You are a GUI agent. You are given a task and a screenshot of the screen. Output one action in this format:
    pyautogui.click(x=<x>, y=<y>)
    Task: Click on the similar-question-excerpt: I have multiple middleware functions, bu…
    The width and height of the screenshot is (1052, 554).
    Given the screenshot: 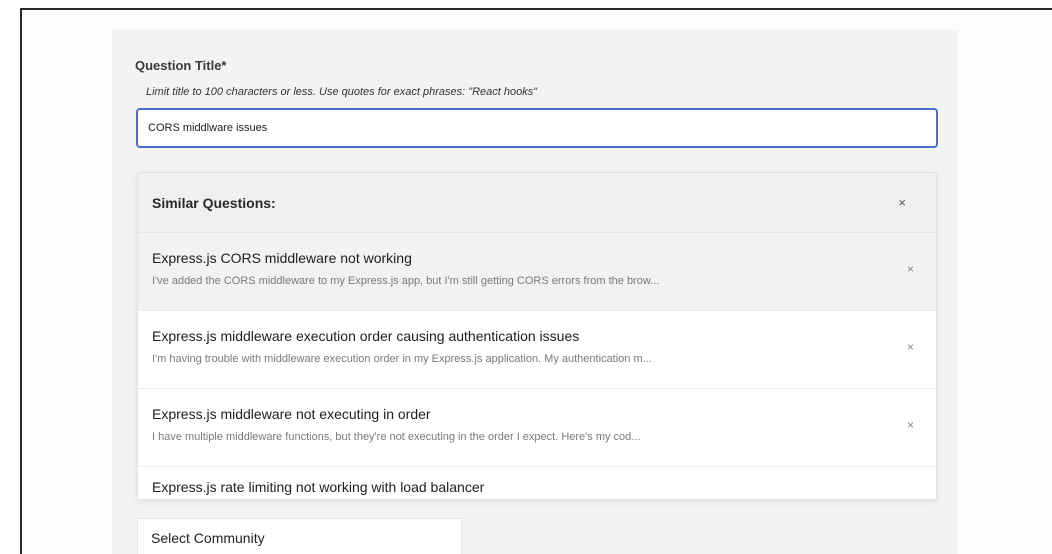 What is the action you would take?
    pyautogui.click(x=396, y=437)
    